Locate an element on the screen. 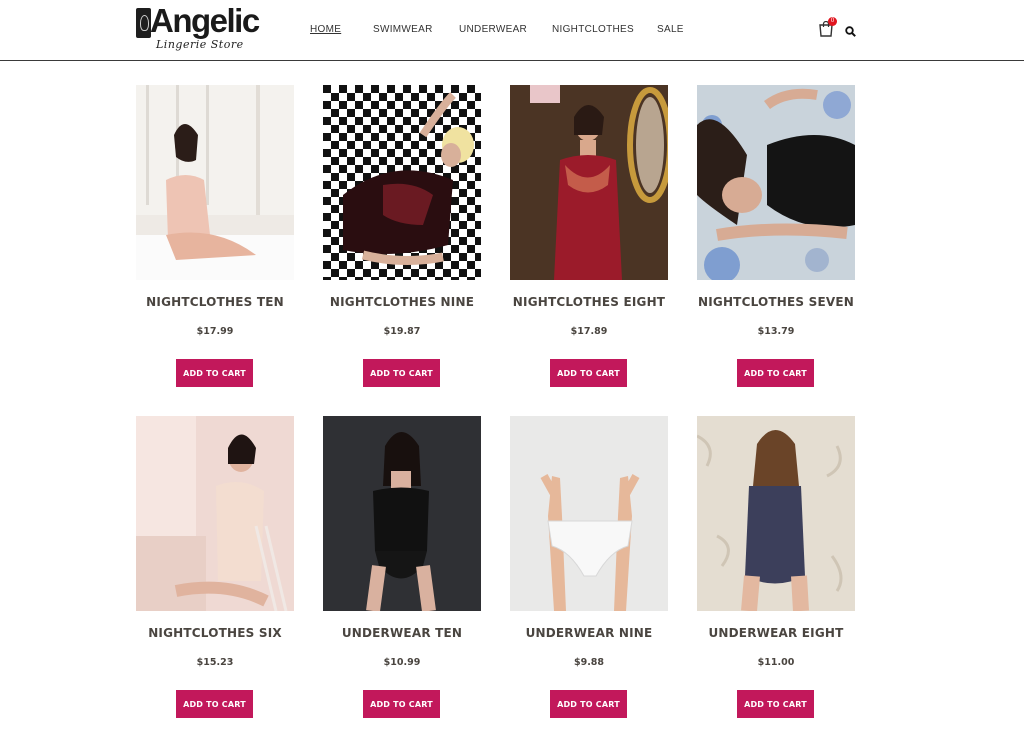 This screenshot has width=1024, height=733. product-name: NIGHTCLOTHES TEN is located at coordinates (215, 302).